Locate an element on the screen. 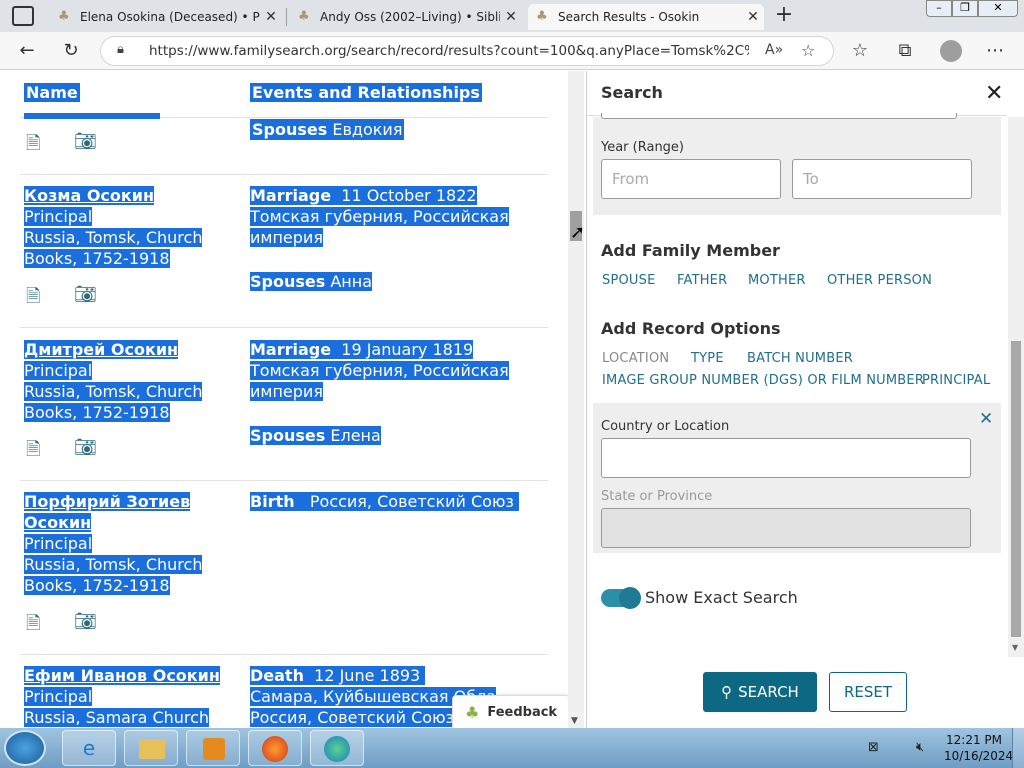  batch-number-option: BATCH NUMBER is located at coordinates (800, 358).